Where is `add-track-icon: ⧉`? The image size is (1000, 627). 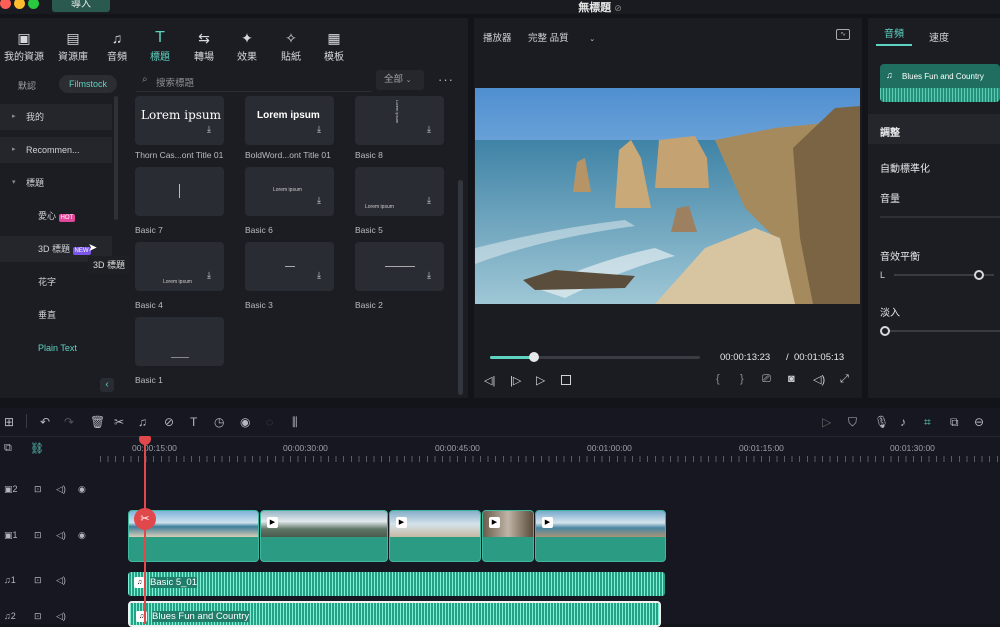 add-track-icon: ⧉ is located at coordinates (8, 448).